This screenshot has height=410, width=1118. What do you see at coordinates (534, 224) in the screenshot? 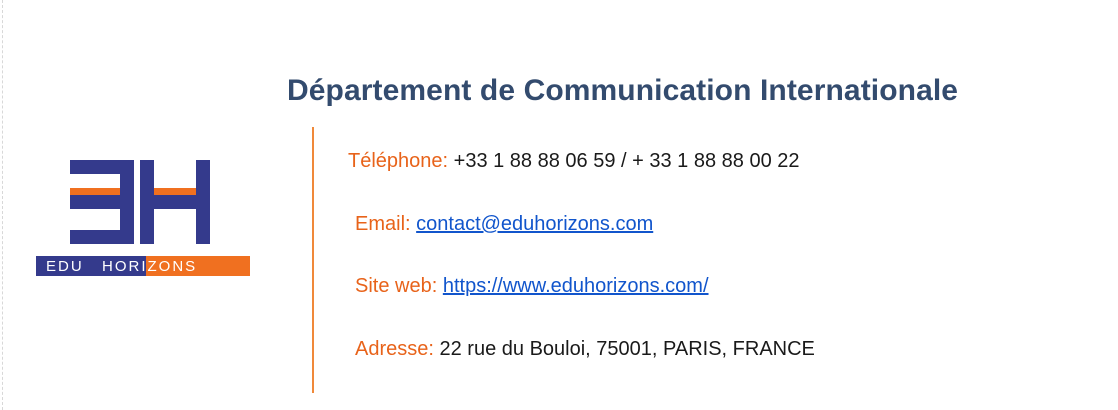
I see `email-link: contact@eduhorizons.com` at bounding box center [534, 224].